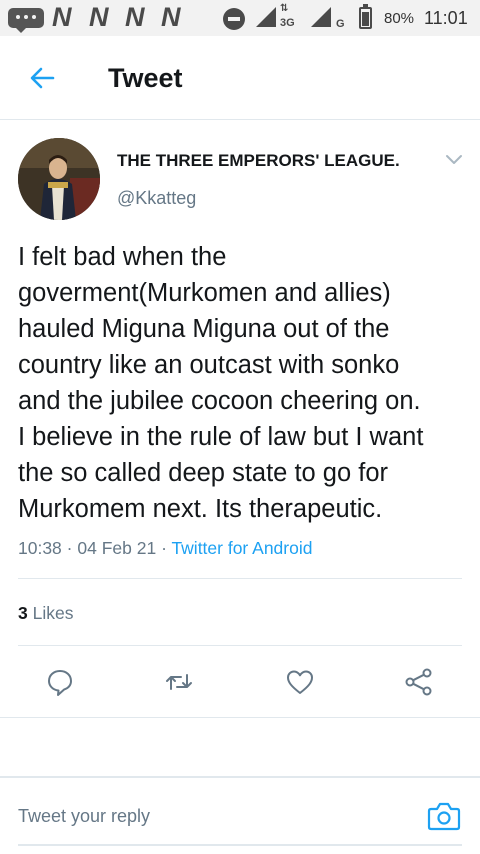 The height and width of the screenshot is (854, 480). I want to click on do-not-disturb-icon, so click(234, 19).